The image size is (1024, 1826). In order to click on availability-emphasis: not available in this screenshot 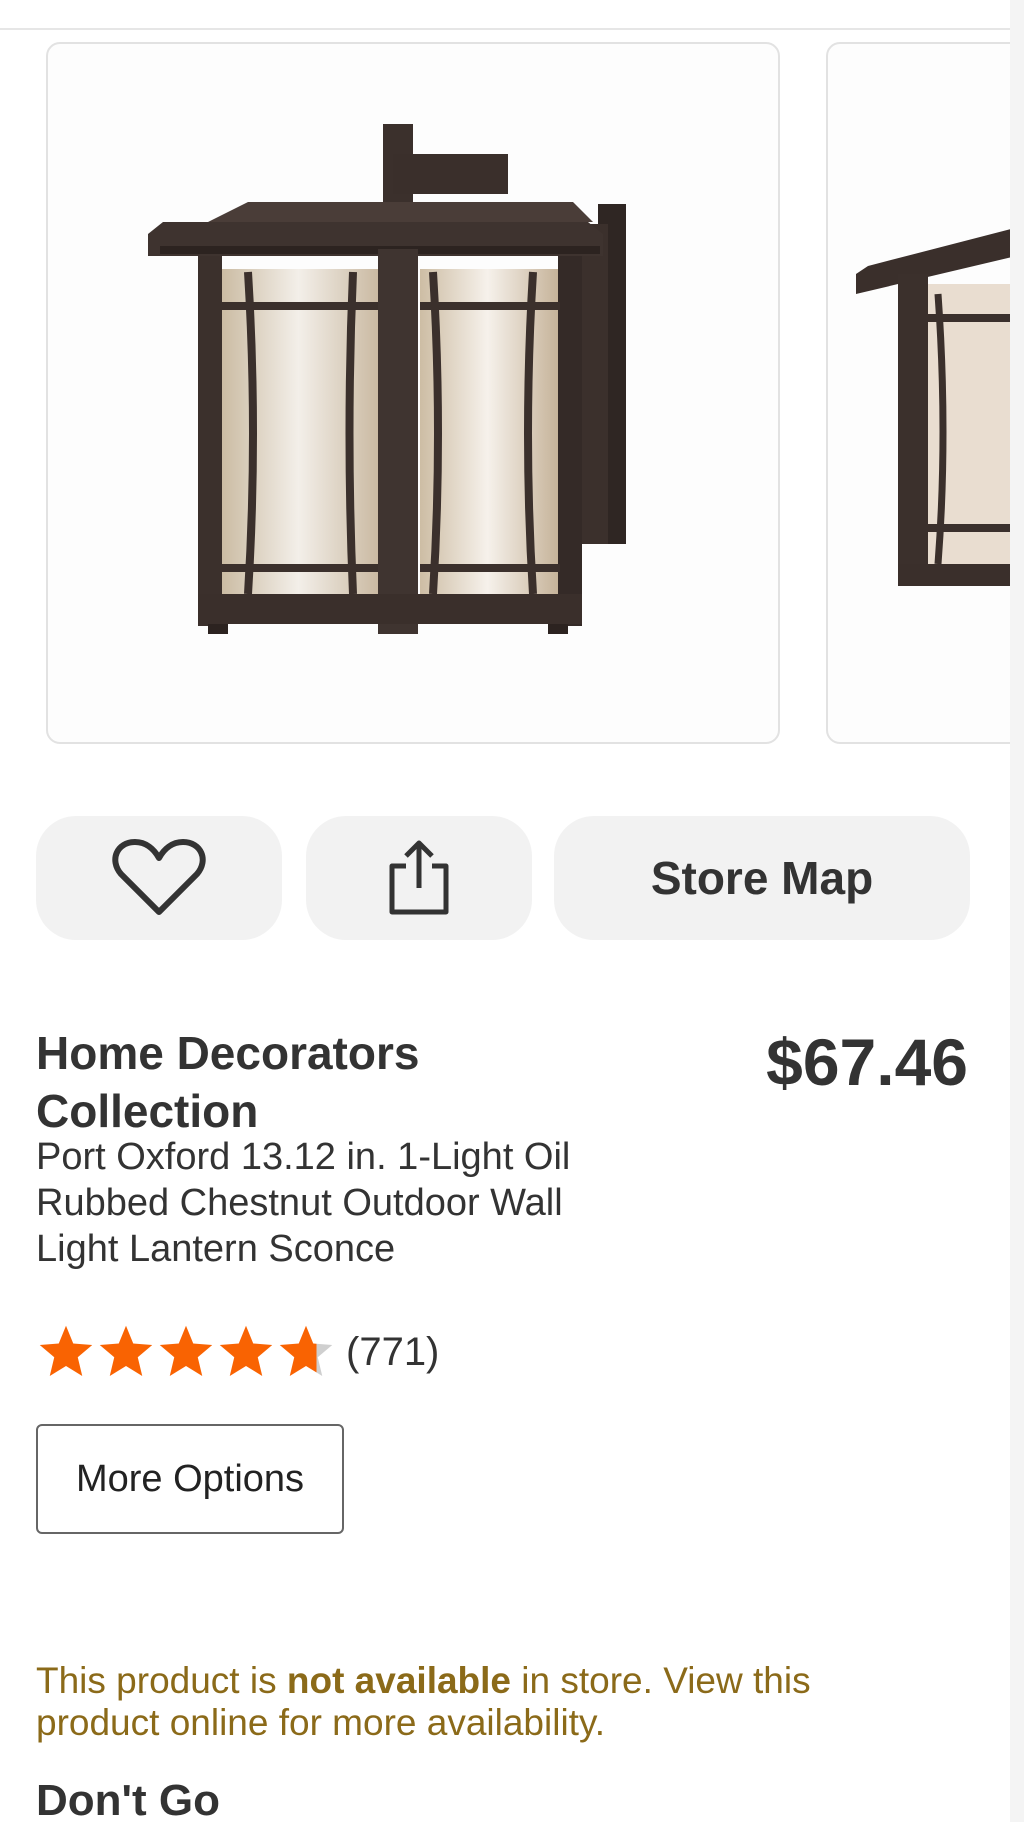, I will do `click(399, 1680)`.